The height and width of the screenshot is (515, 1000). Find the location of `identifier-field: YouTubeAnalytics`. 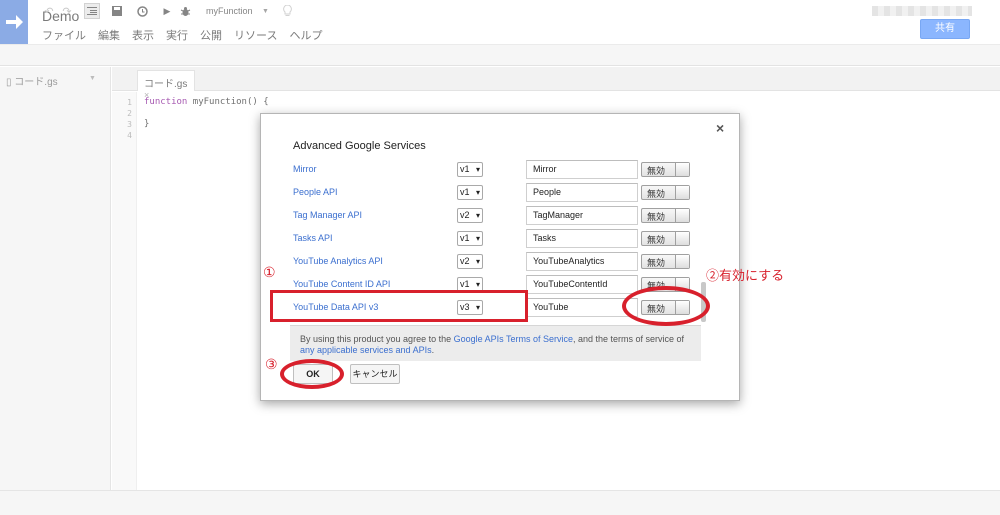

identifier-field: YouTubeAnalytics is located at coordinates (582, 261).